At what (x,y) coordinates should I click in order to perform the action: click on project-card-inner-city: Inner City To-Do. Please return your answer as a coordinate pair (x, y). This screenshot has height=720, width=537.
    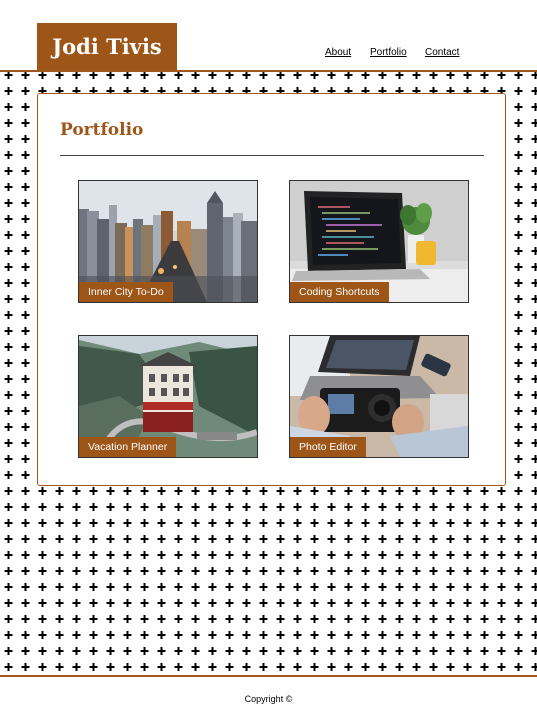
    Looking at the image, I should click on (168, 241).